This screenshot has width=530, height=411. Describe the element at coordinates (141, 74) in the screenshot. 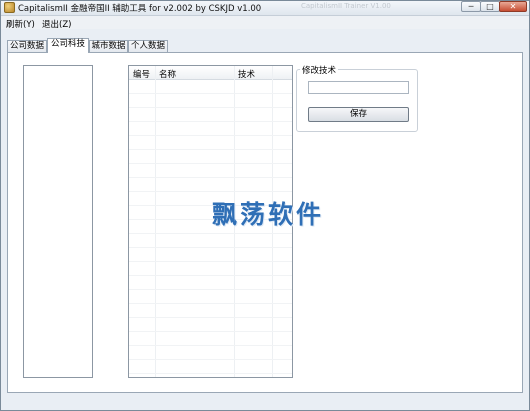

I see `column-number-header: 编号` at that location.